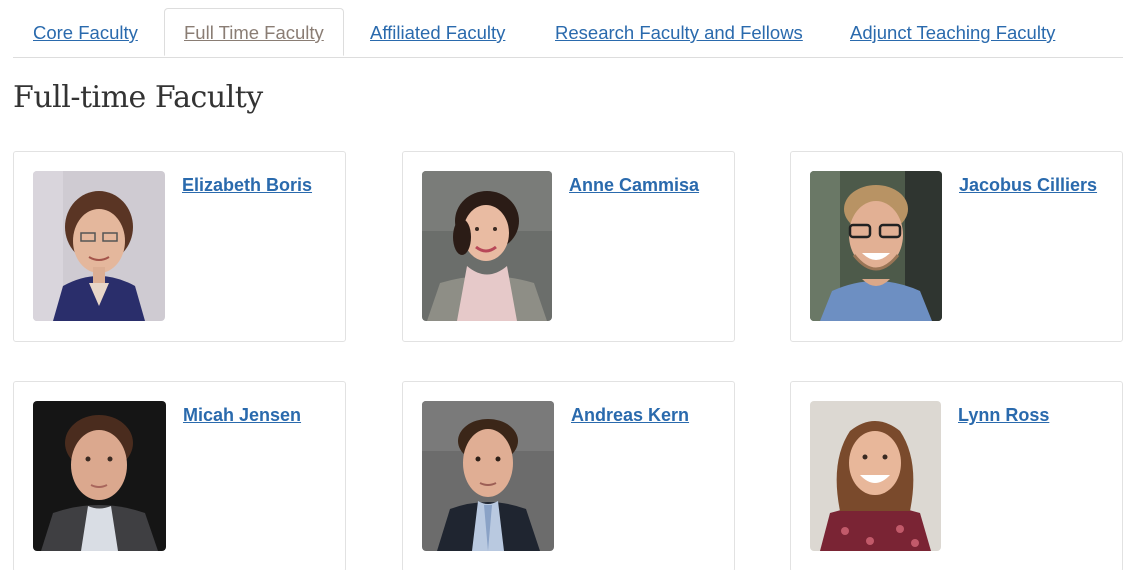 Image resolution: width=1141 pixels, height=570 pixels. Describe the element at coordinates (85, 32) in the screenshot. I see `tab-core-faculty: Core Faculty` at that location.